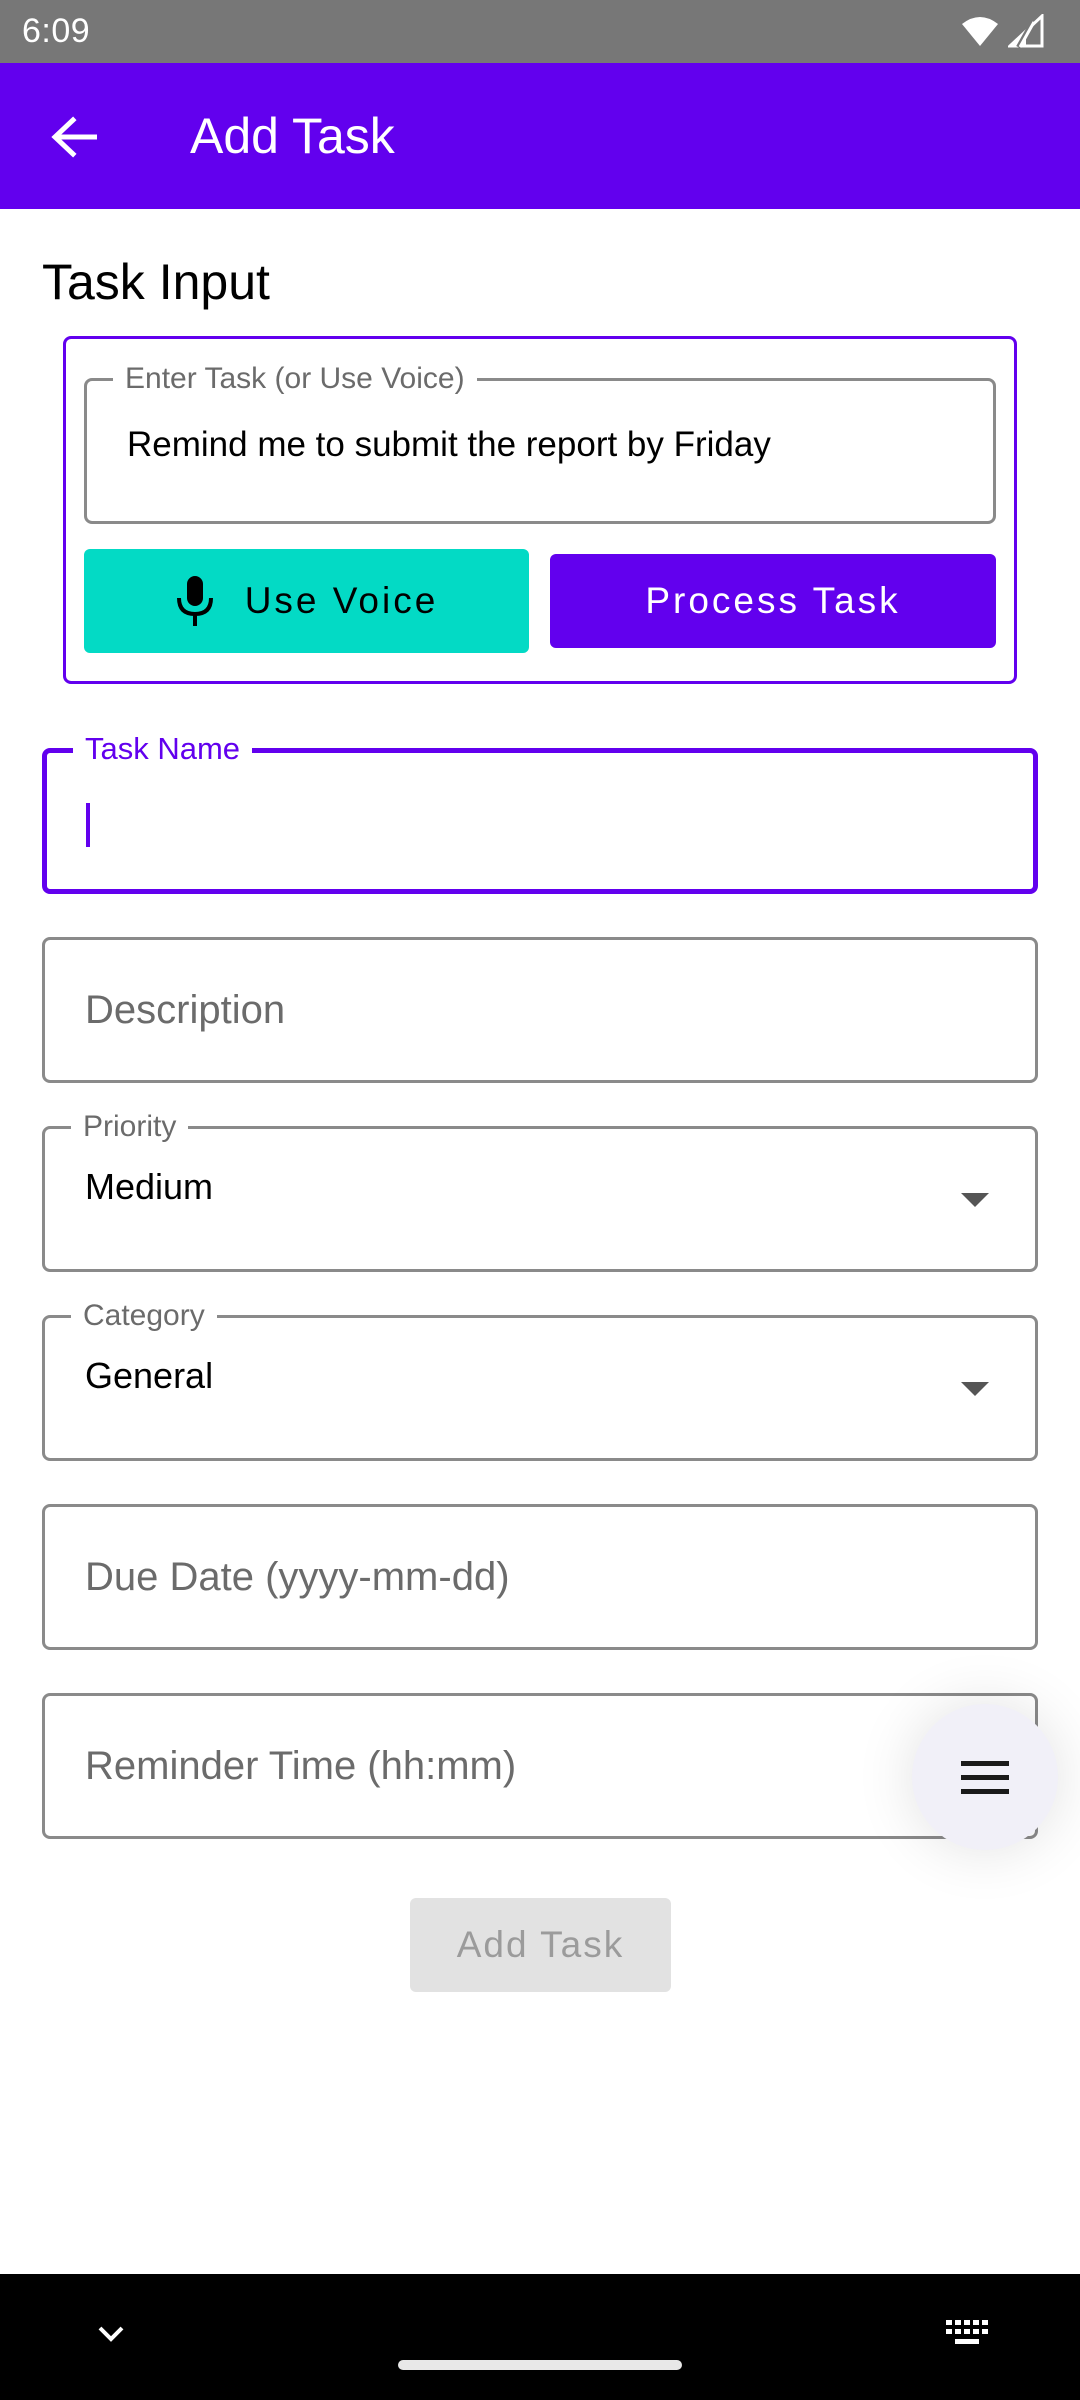 This screenshot has width=1080, height=2400. I want to click on keyboard-icon, so click(967, 2332).